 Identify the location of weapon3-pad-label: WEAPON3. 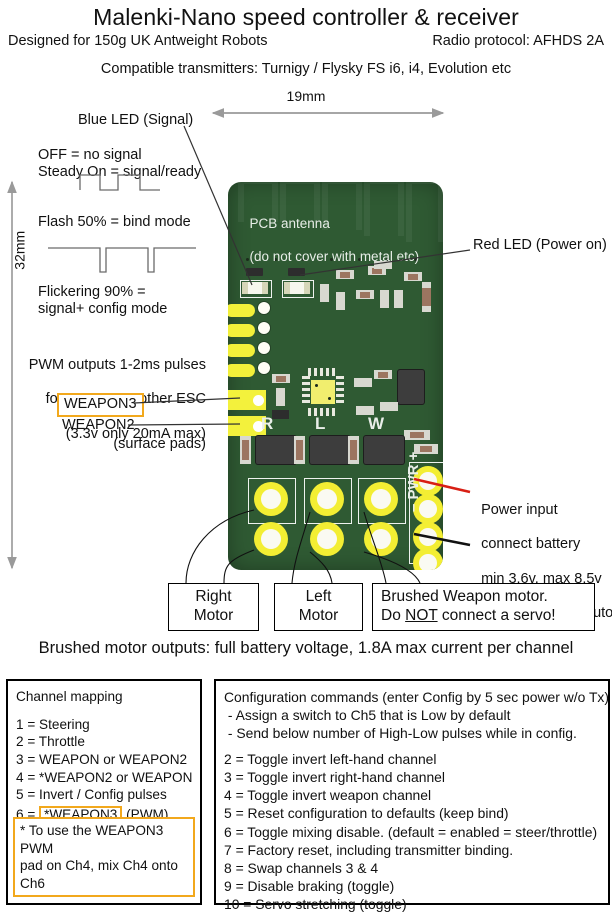
(100, 405).